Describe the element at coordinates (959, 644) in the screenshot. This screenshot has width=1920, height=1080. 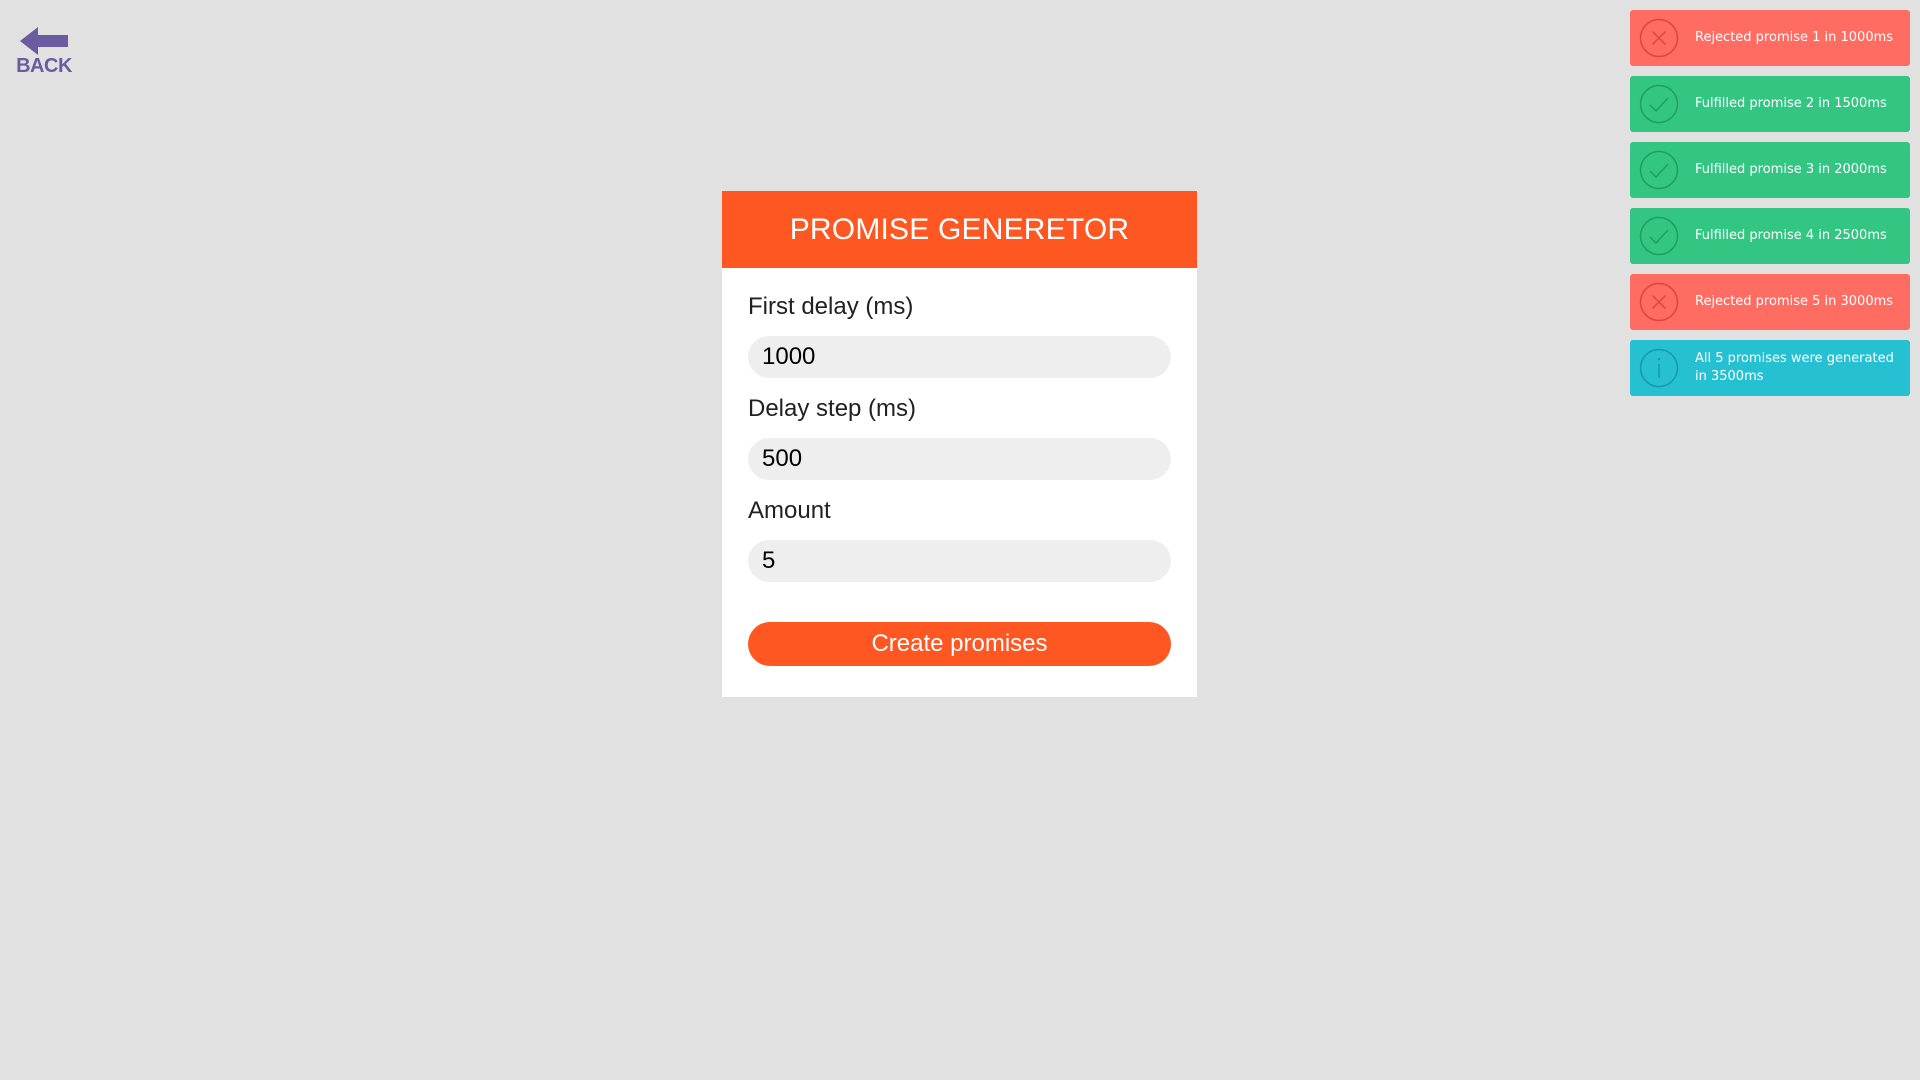
I see `create-promises-button: Create promises` at that location.